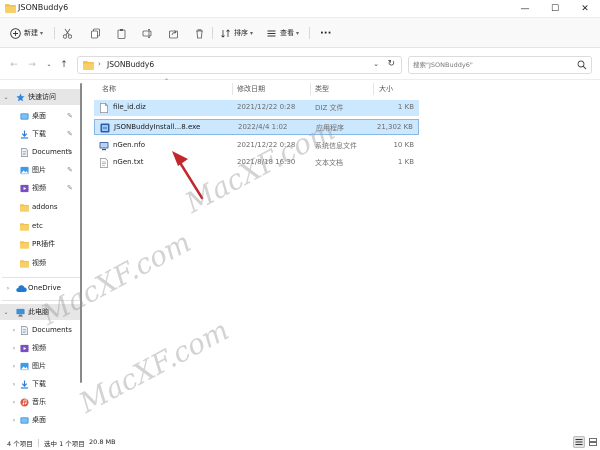  What do you see at coordinates (52, 152) in the screenshot?
I see `sidebar-item-label: Documents` at bounding box center [52, 152].